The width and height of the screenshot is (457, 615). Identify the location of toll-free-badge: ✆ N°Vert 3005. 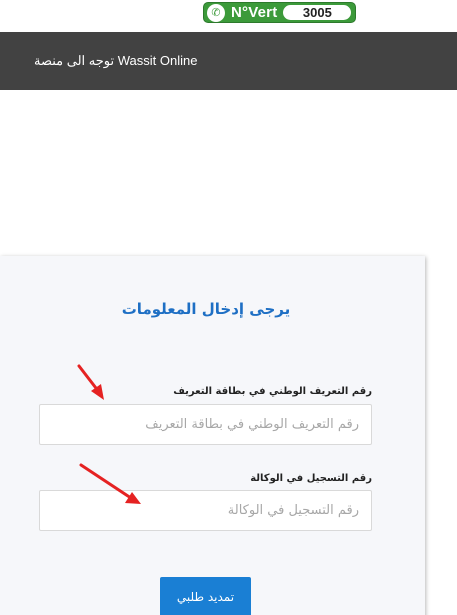
(279, 12).